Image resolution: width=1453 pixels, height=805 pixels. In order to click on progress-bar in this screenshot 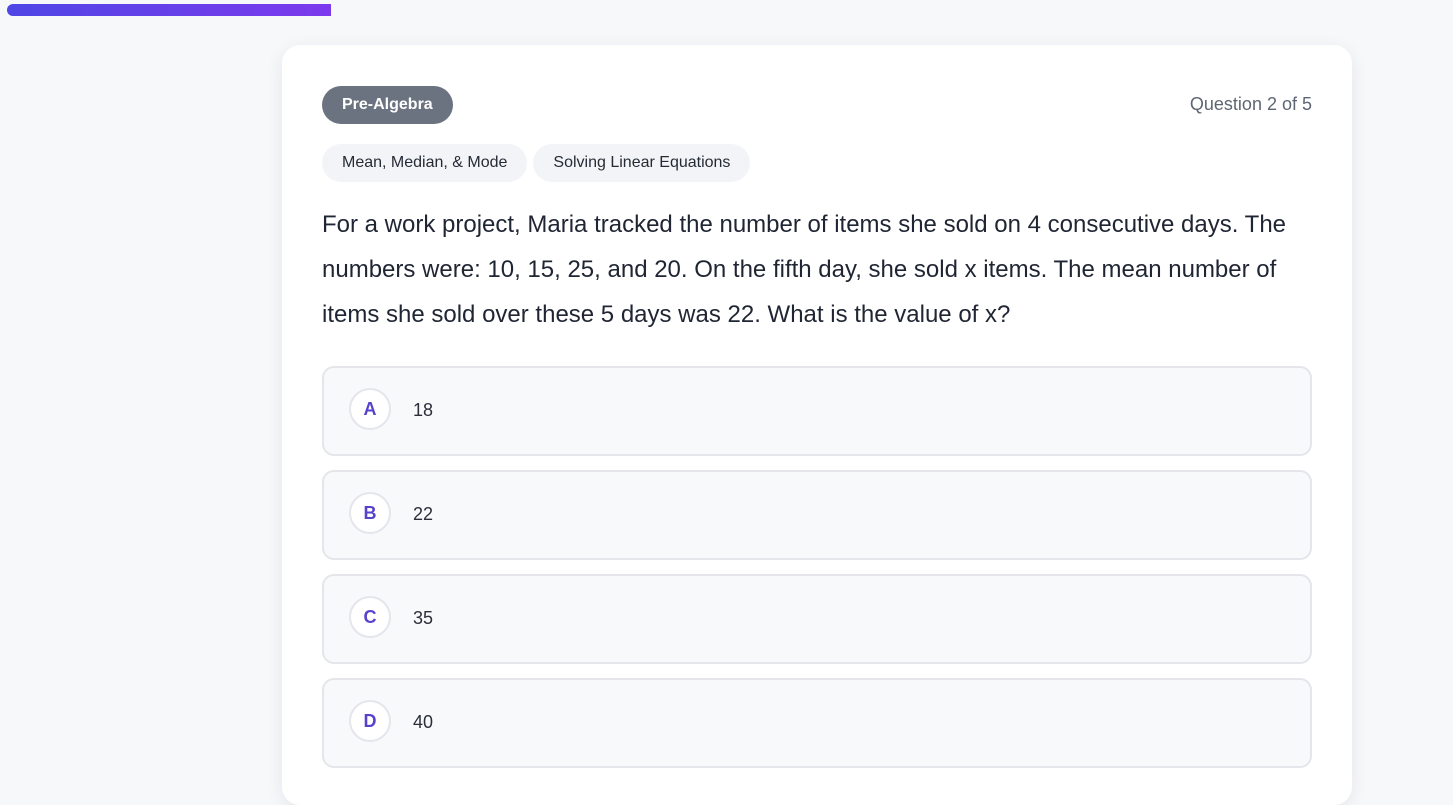, I will do `click(169, 10)`.